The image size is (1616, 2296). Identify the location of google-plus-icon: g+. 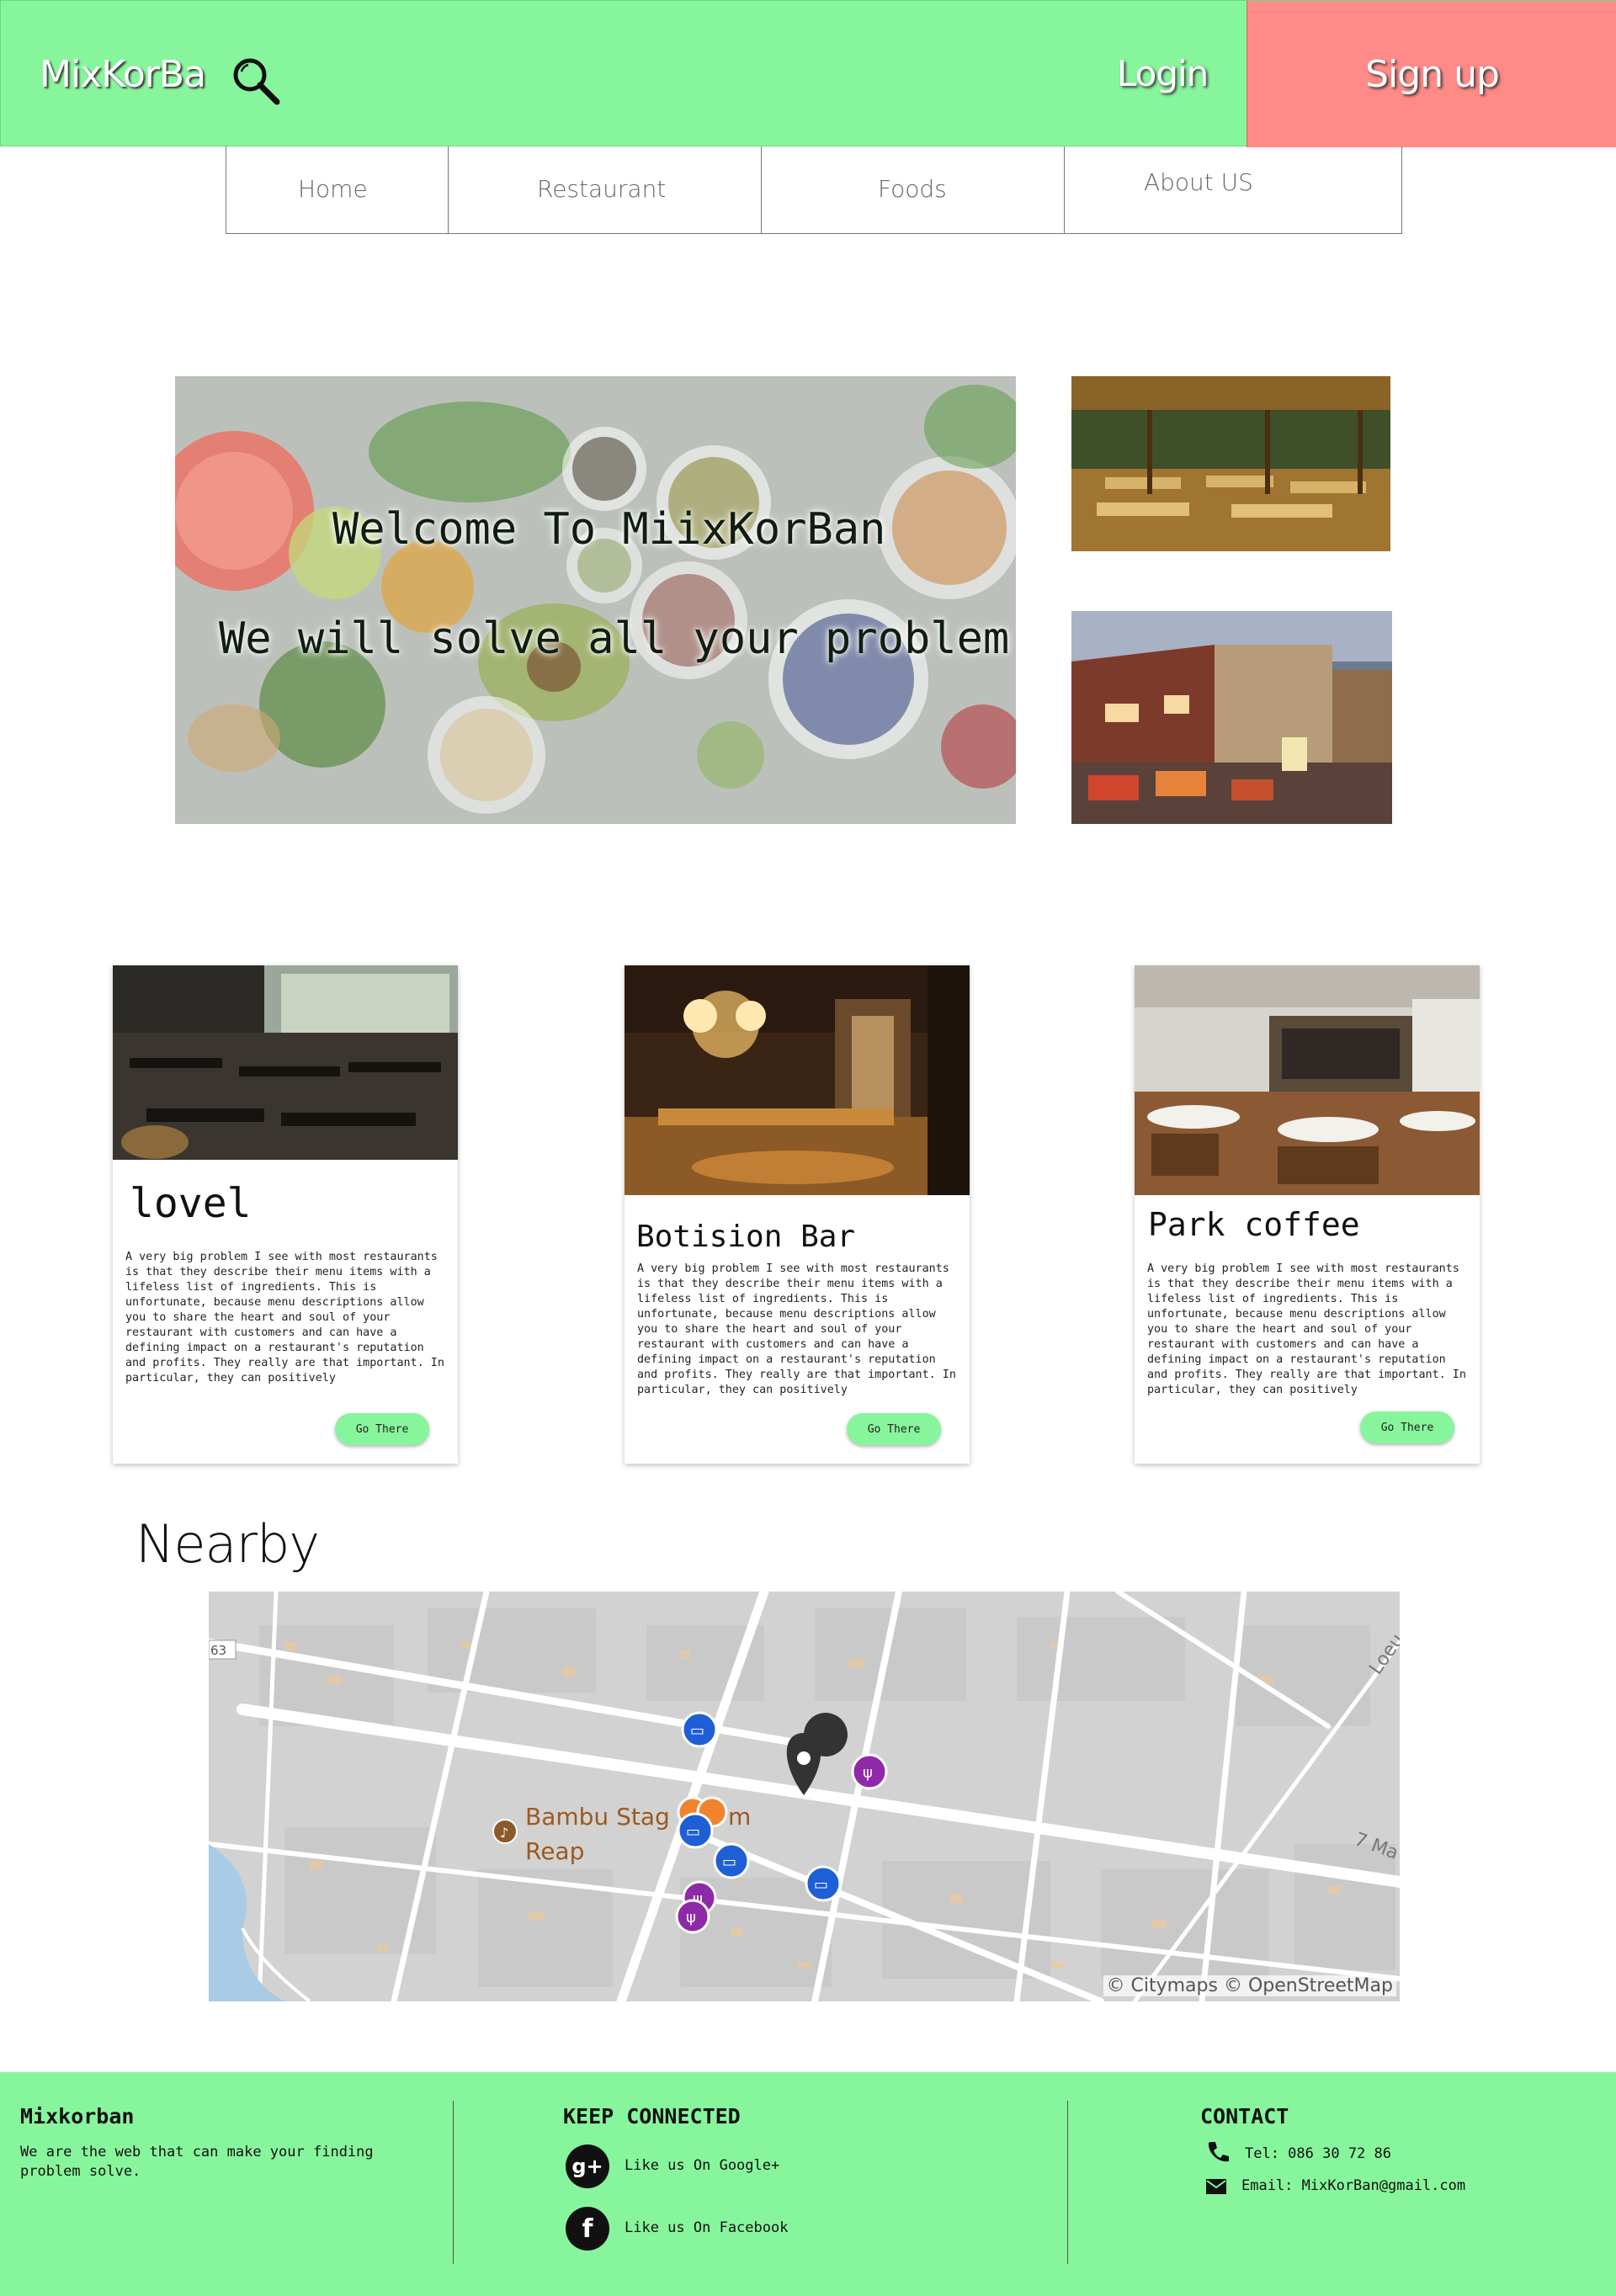
(587, 2166).